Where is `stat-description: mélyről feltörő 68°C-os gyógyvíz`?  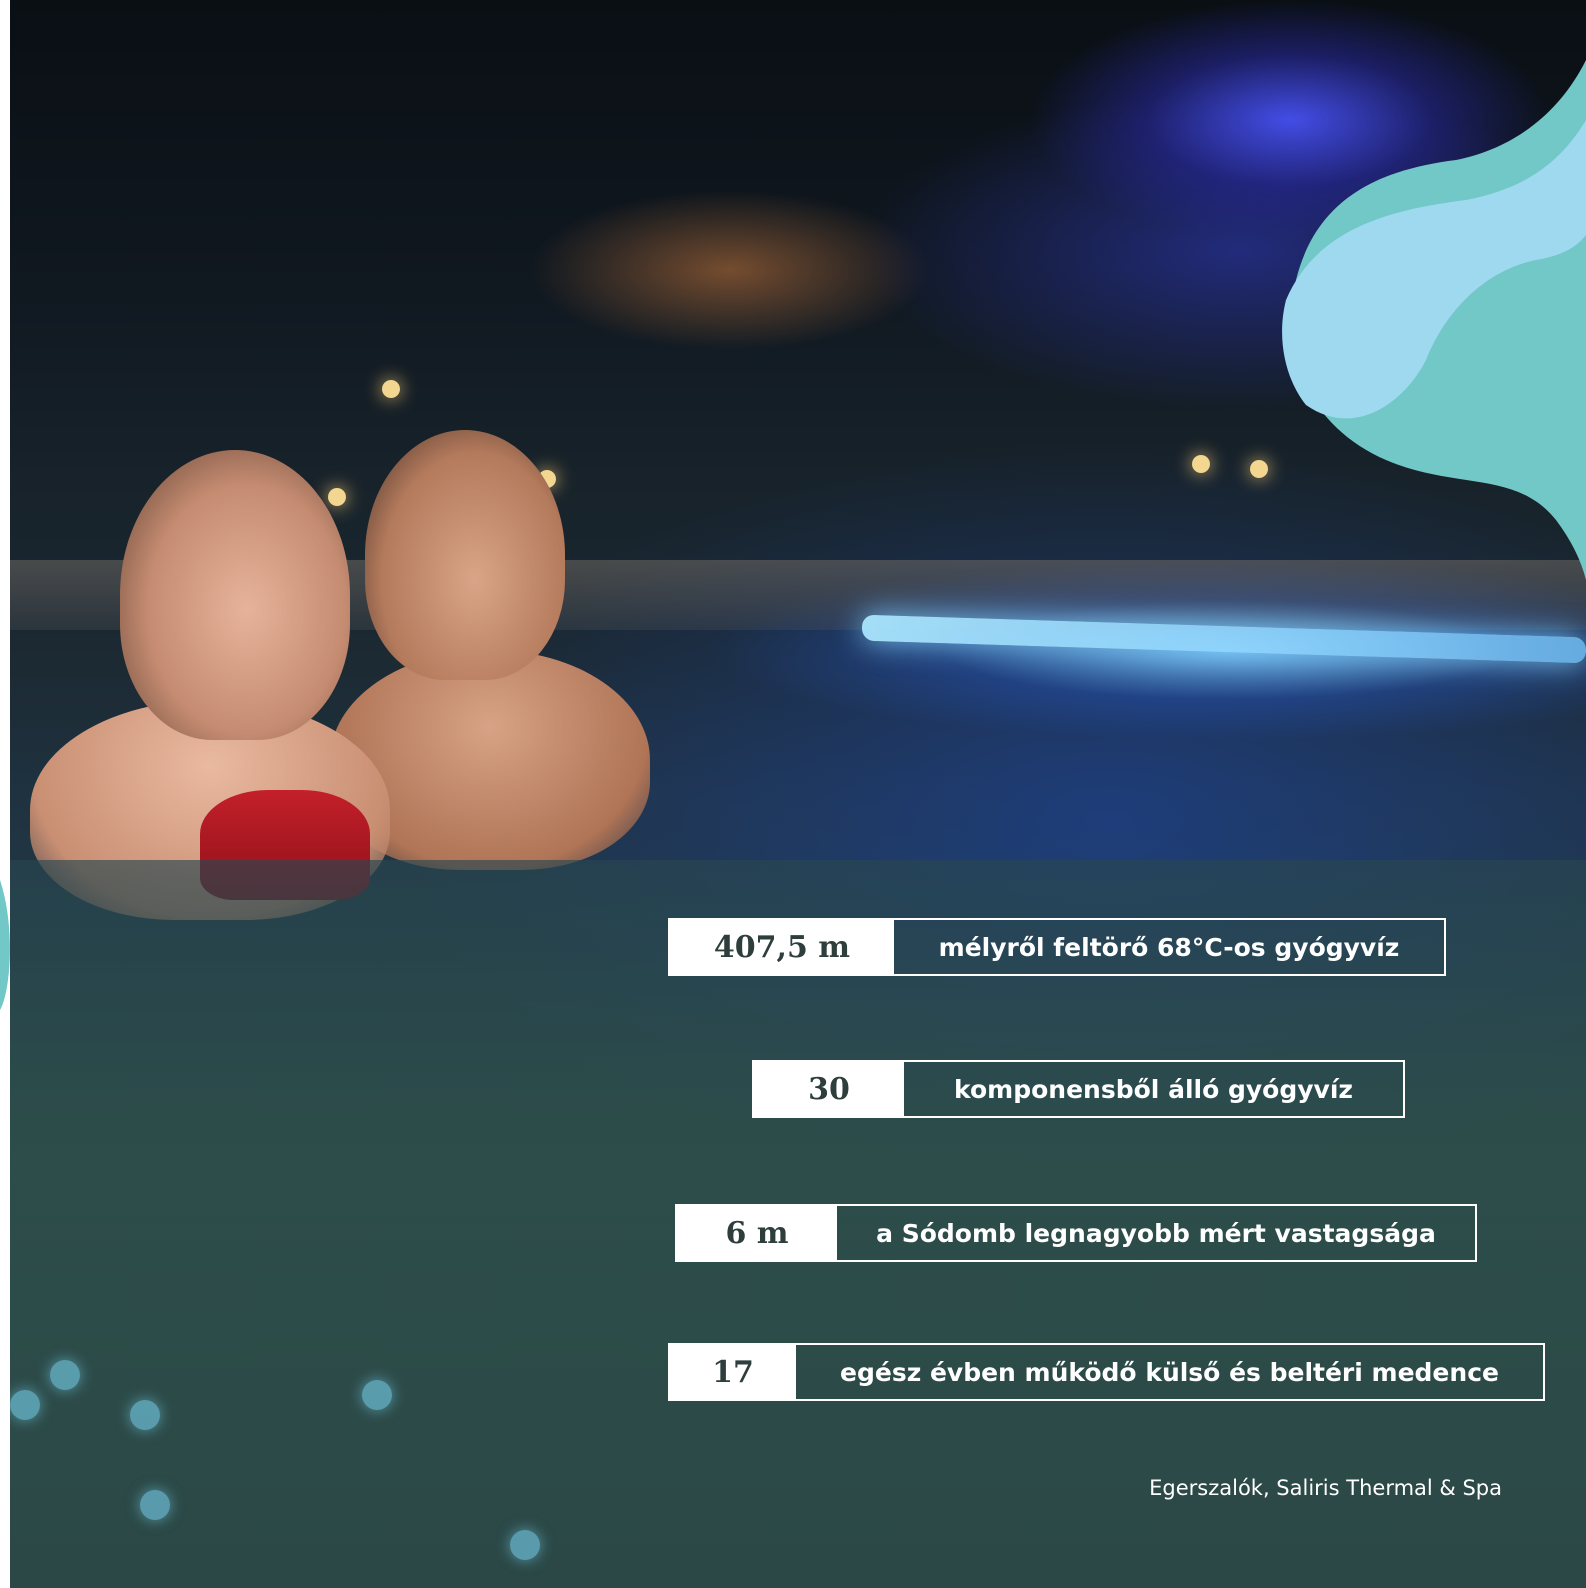 stat-description: mélyről feltörő 68°C-os gyógyvíz is located at coordinates (1169, 947).